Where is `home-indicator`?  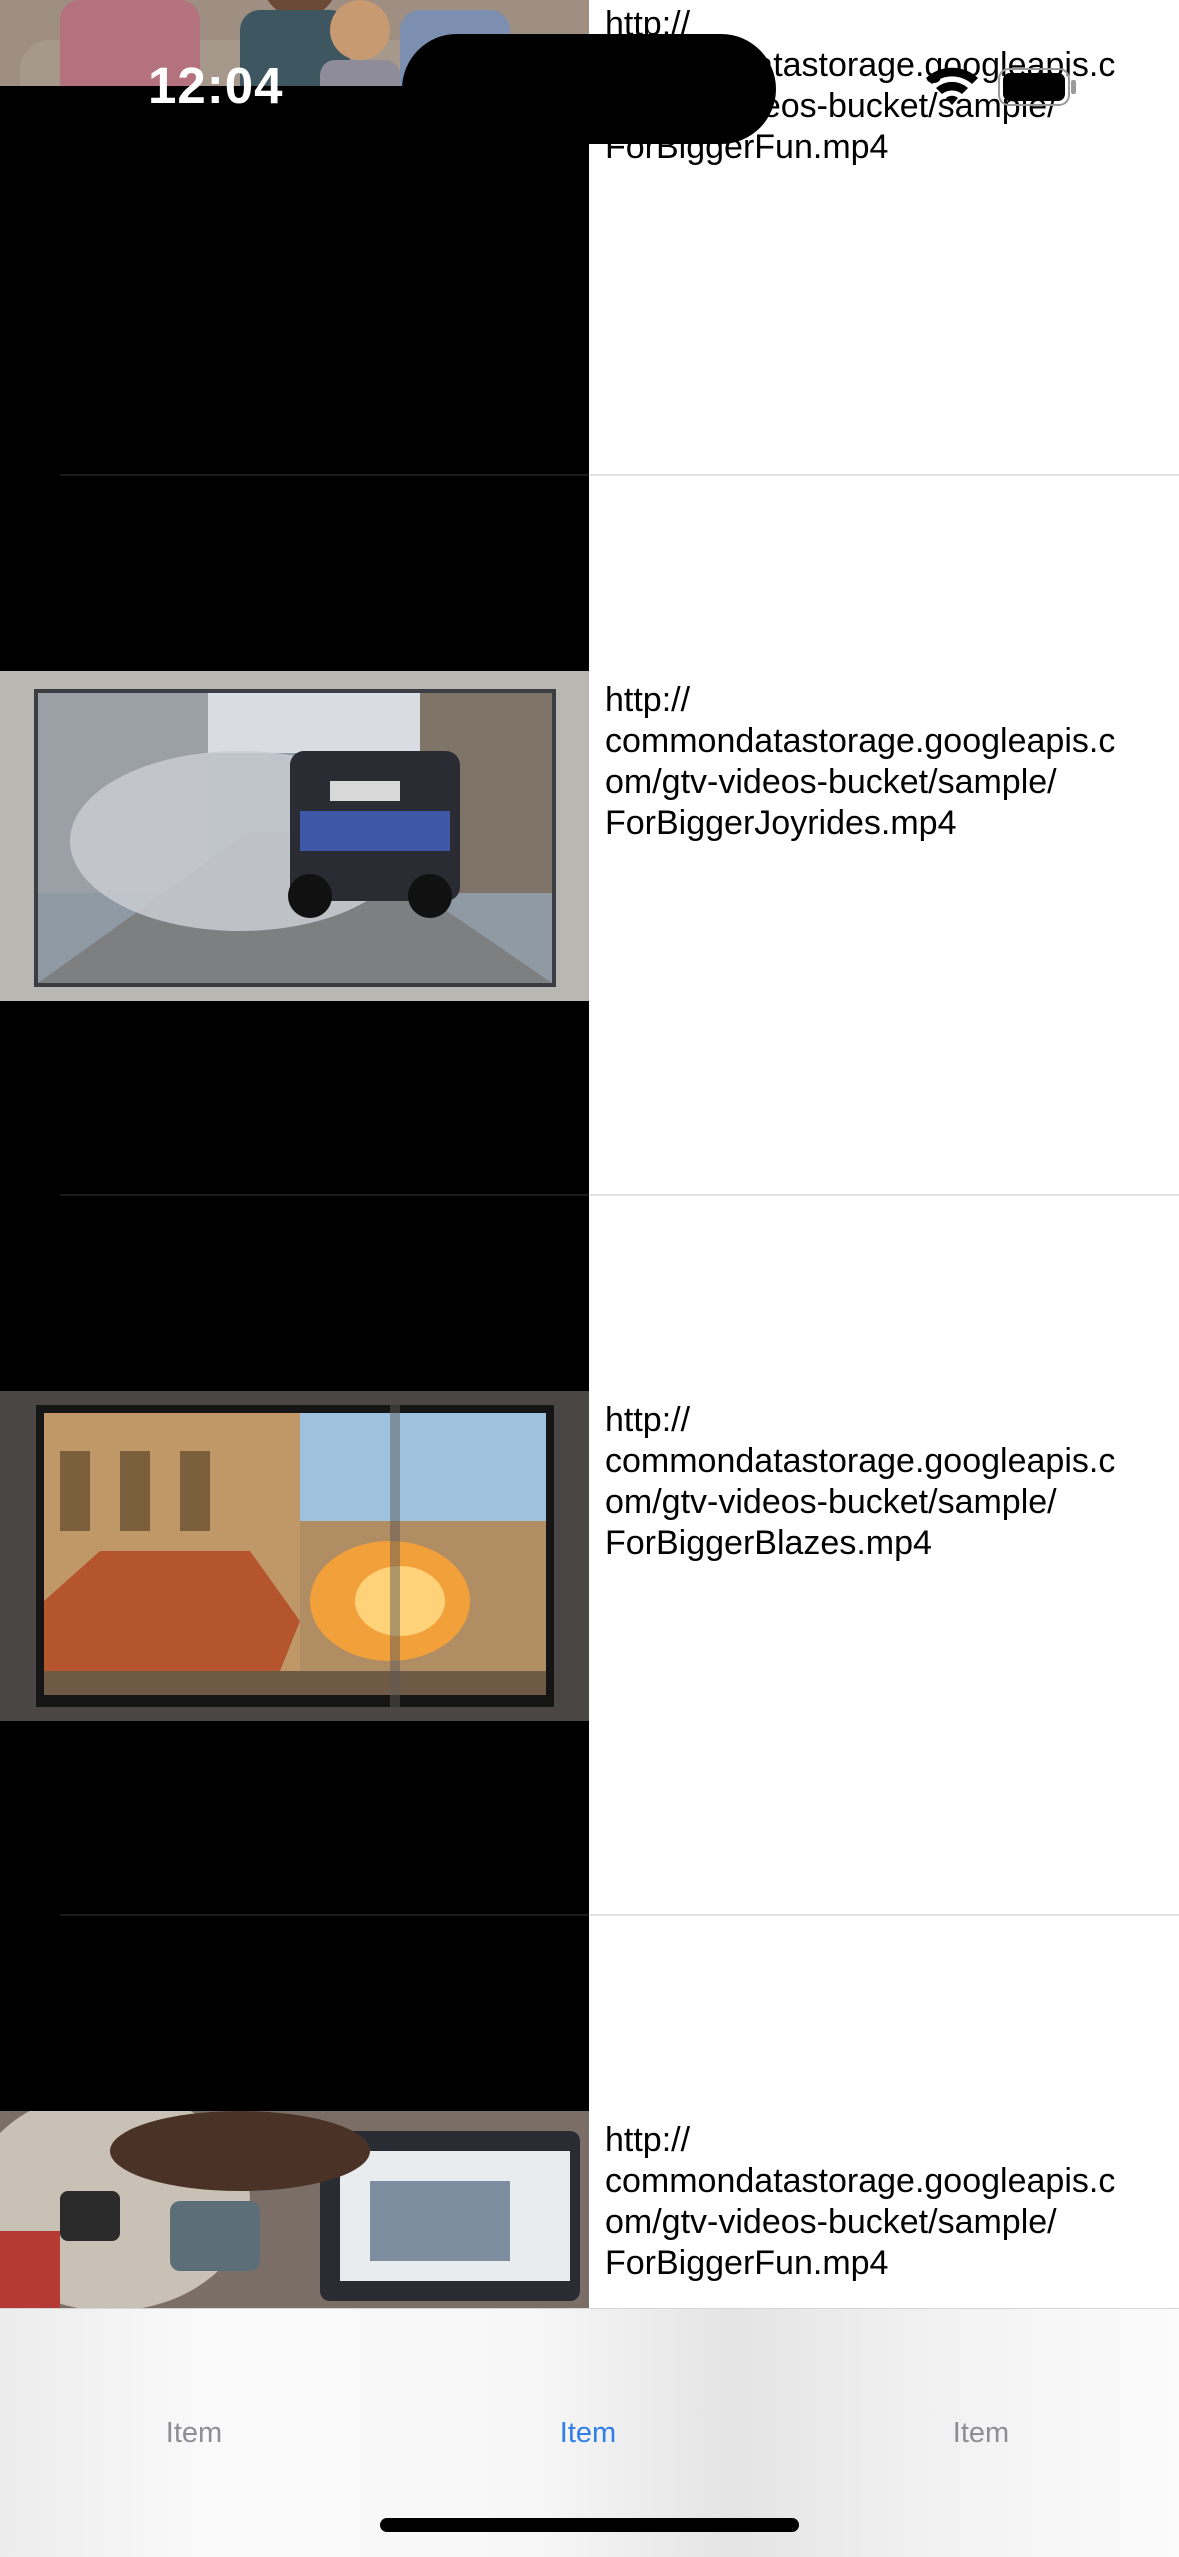 home-indicator is located at coordinates (589, 2525).